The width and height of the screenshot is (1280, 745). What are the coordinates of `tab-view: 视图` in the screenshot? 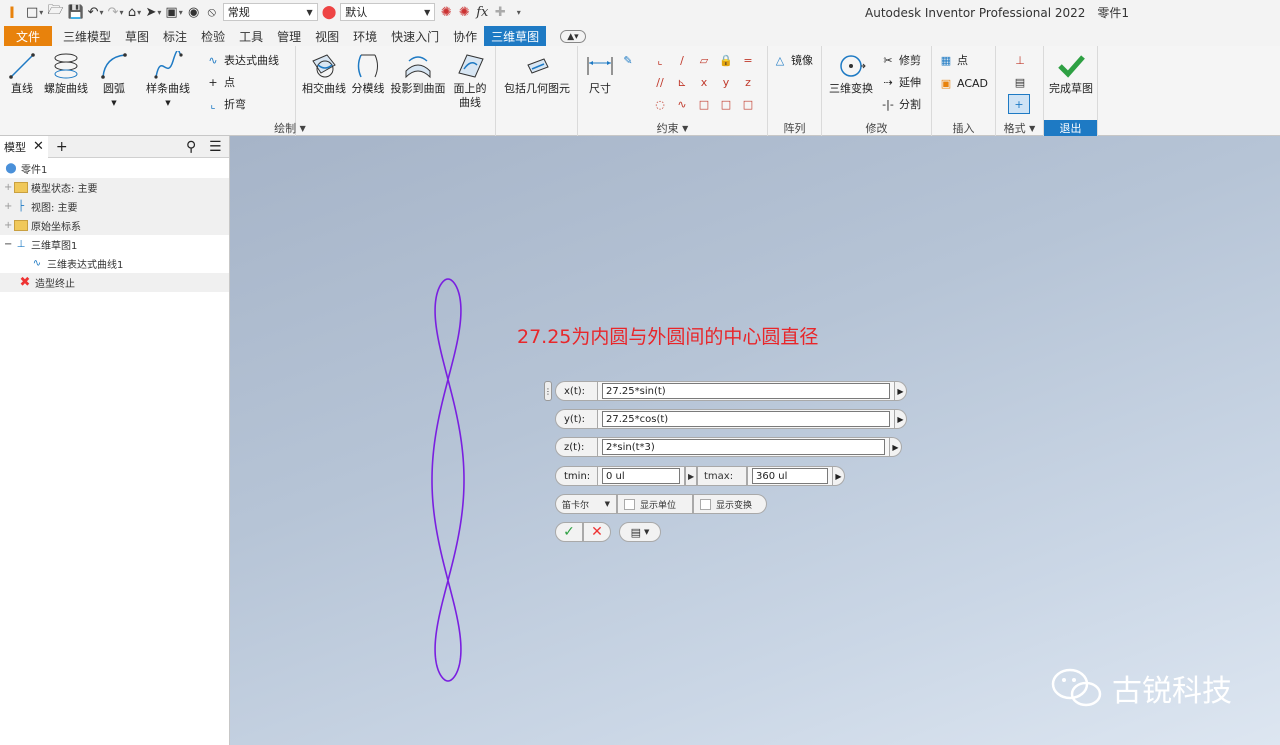 It's located at (327, 36).